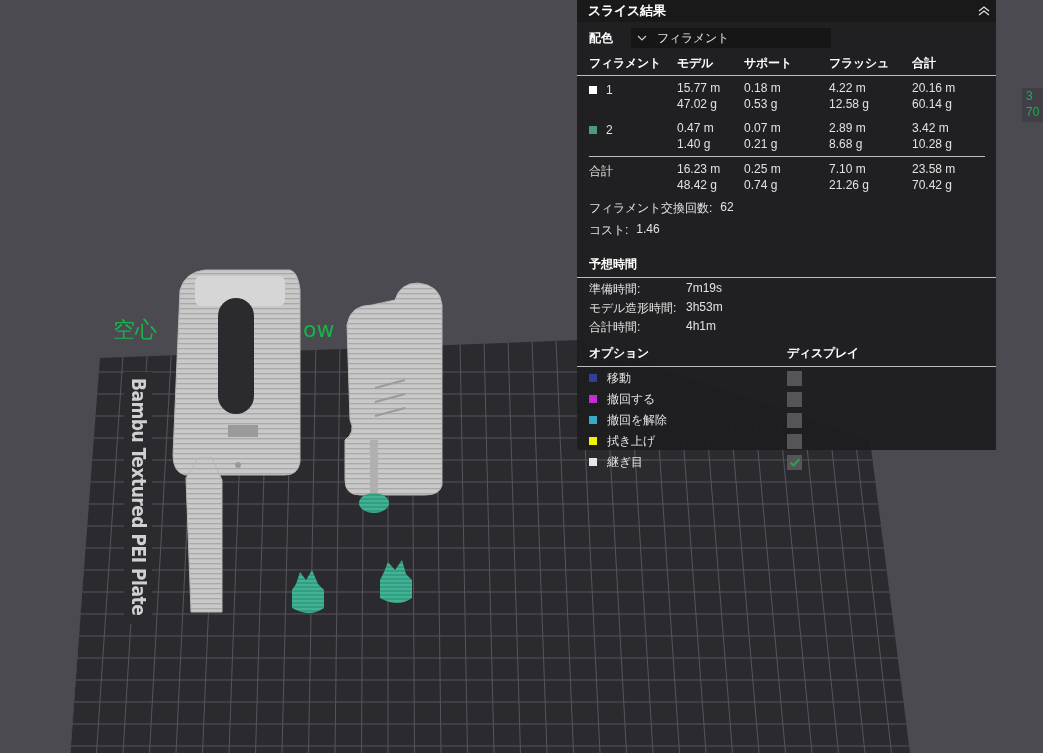 The image size is (1043, 753). What do you see at coordinates (704, 288) in the screenshot?
I see `time-value: 7m19s` at bounding box center [704, 288].